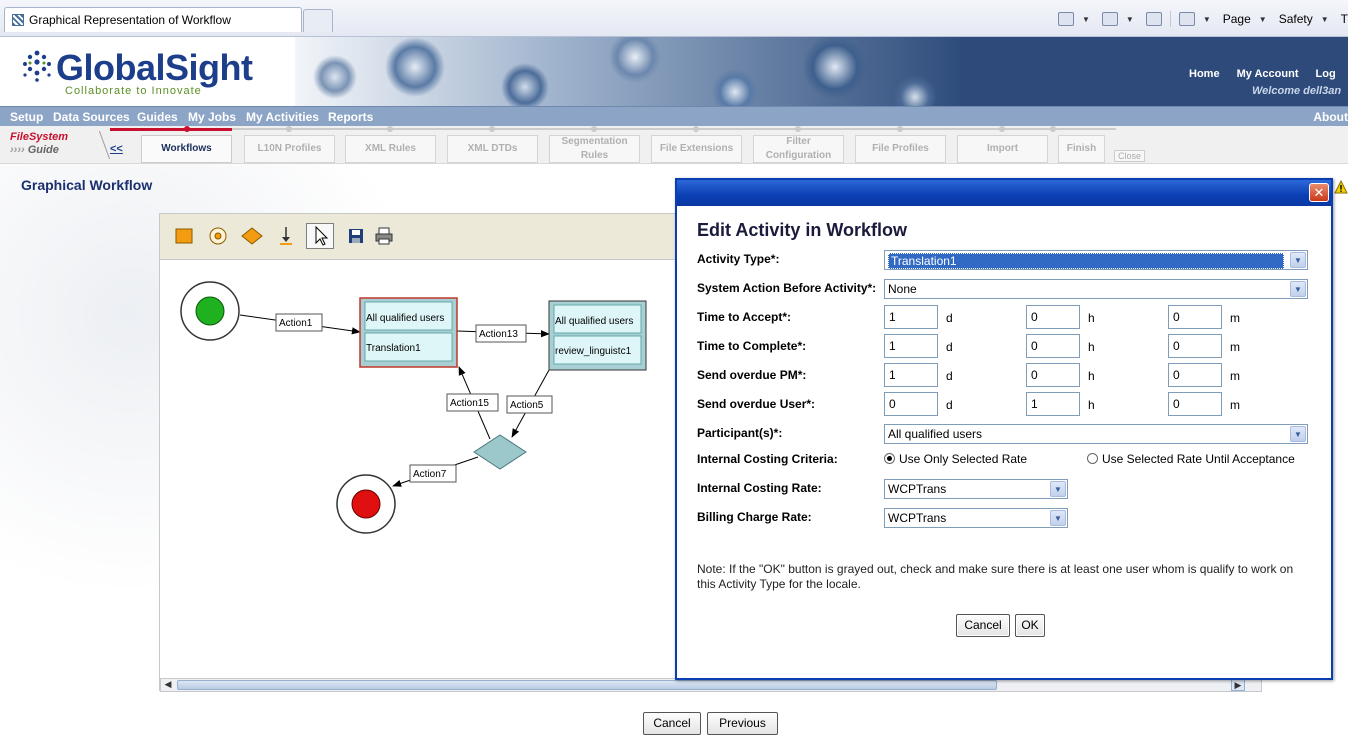 Image resolution: width=1348 pixels, height=745 pixels. What do you see at coordinates (212, 117) in the screenshot?
I see `nav-my-jobs: My Jobs` at bounding box center [212, 117].